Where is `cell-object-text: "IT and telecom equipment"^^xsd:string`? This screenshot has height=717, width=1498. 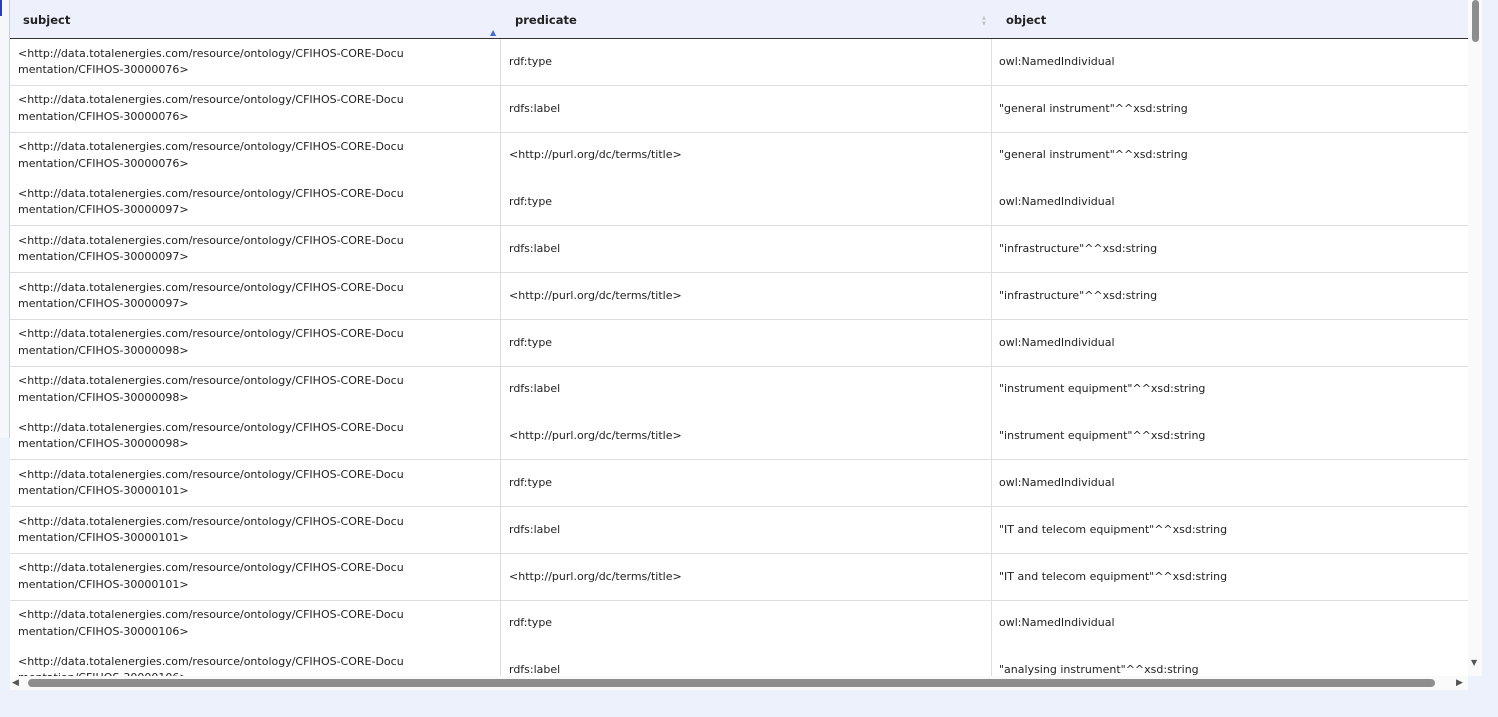
cell-object-text: "IT and telecom equipment"^^xsd:string is located at coordinates (1113, 529).